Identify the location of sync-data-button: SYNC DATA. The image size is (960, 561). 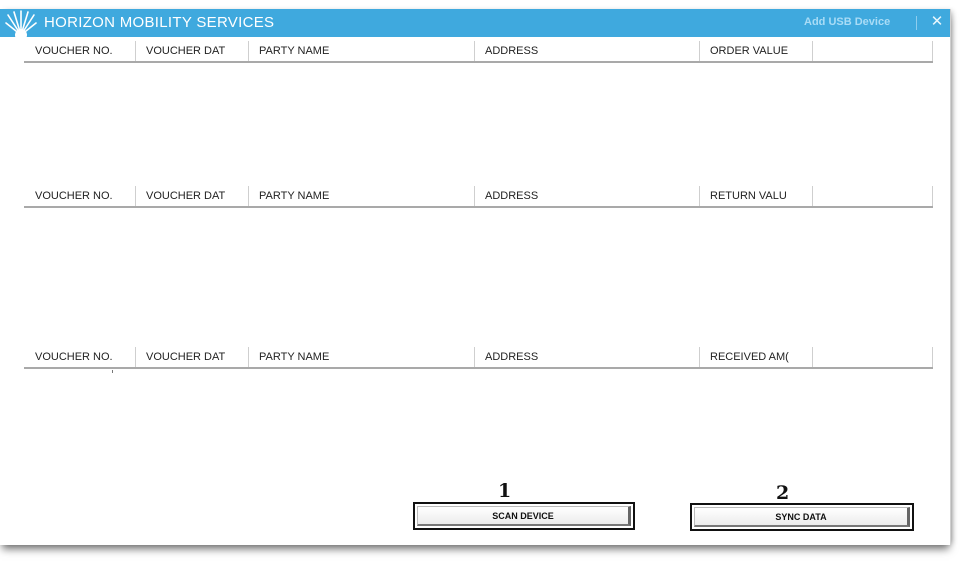
(802, 517).